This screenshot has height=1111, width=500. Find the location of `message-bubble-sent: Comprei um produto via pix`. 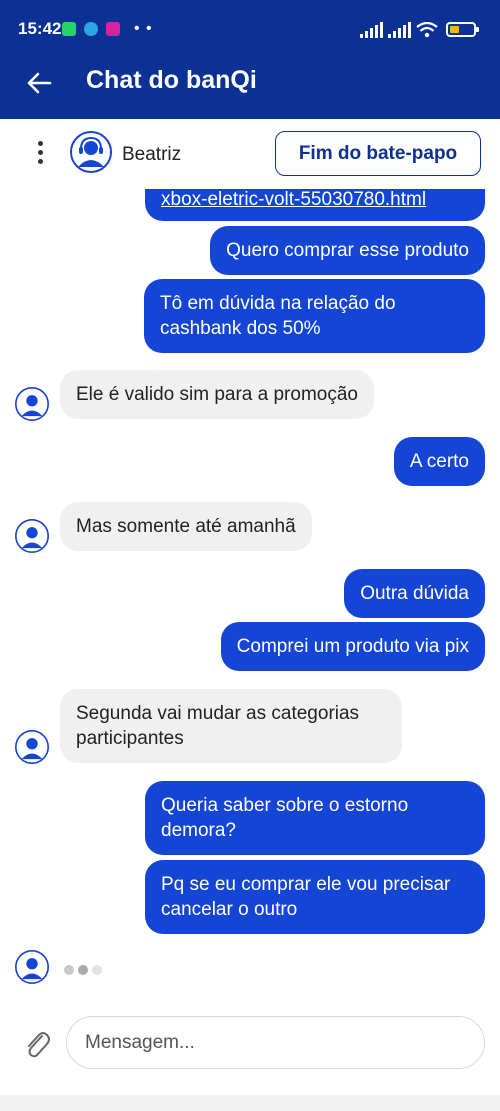

message-bubble-sent: Comprei um produto via pix is located at coordinates (352, 646).